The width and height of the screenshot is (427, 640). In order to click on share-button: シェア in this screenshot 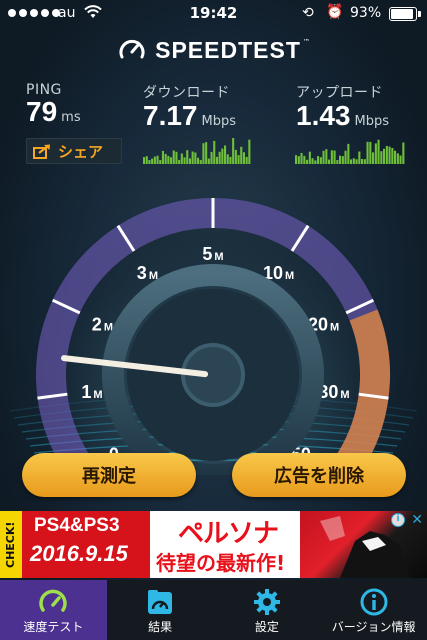, I will do `click(74, 151)`.